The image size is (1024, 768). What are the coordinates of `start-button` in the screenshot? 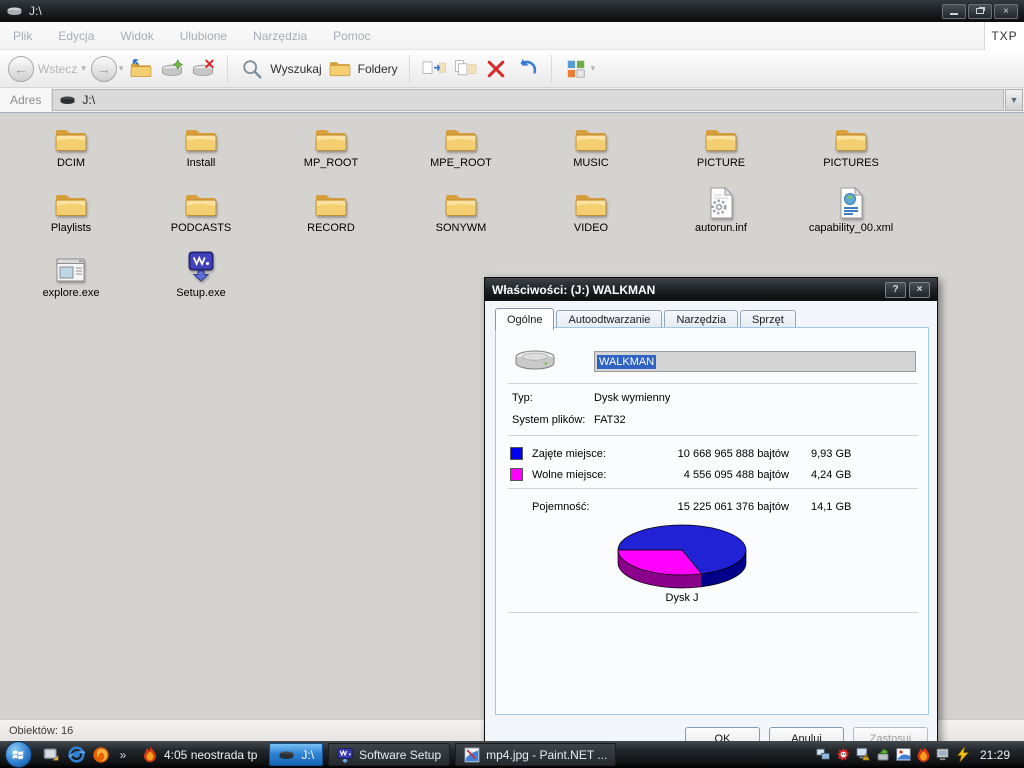 It's located at (18, 754).